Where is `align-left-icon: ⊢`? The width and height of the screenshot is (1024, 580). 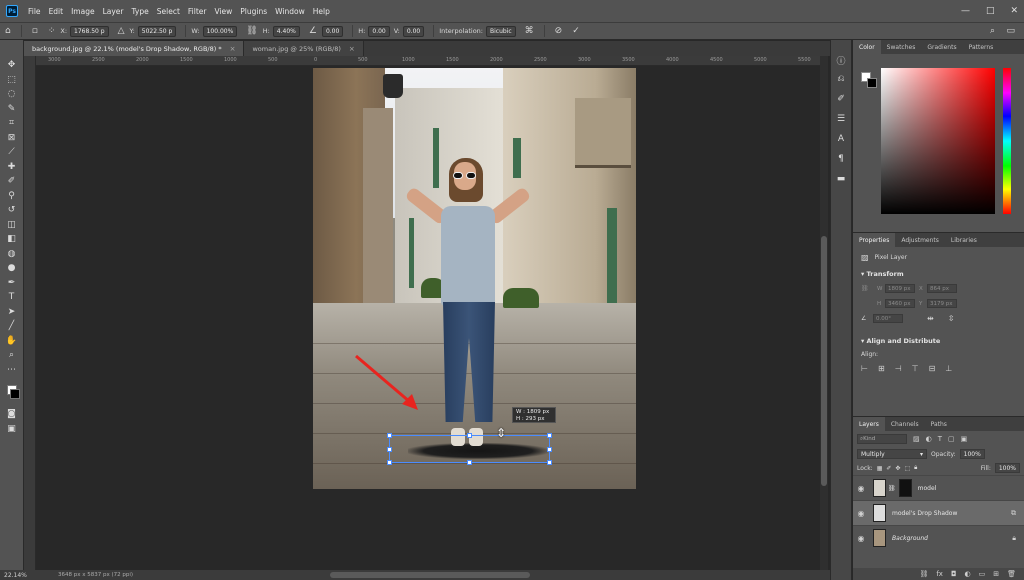
align-left-icon: ⊢ is located at coordinates (864, 368).